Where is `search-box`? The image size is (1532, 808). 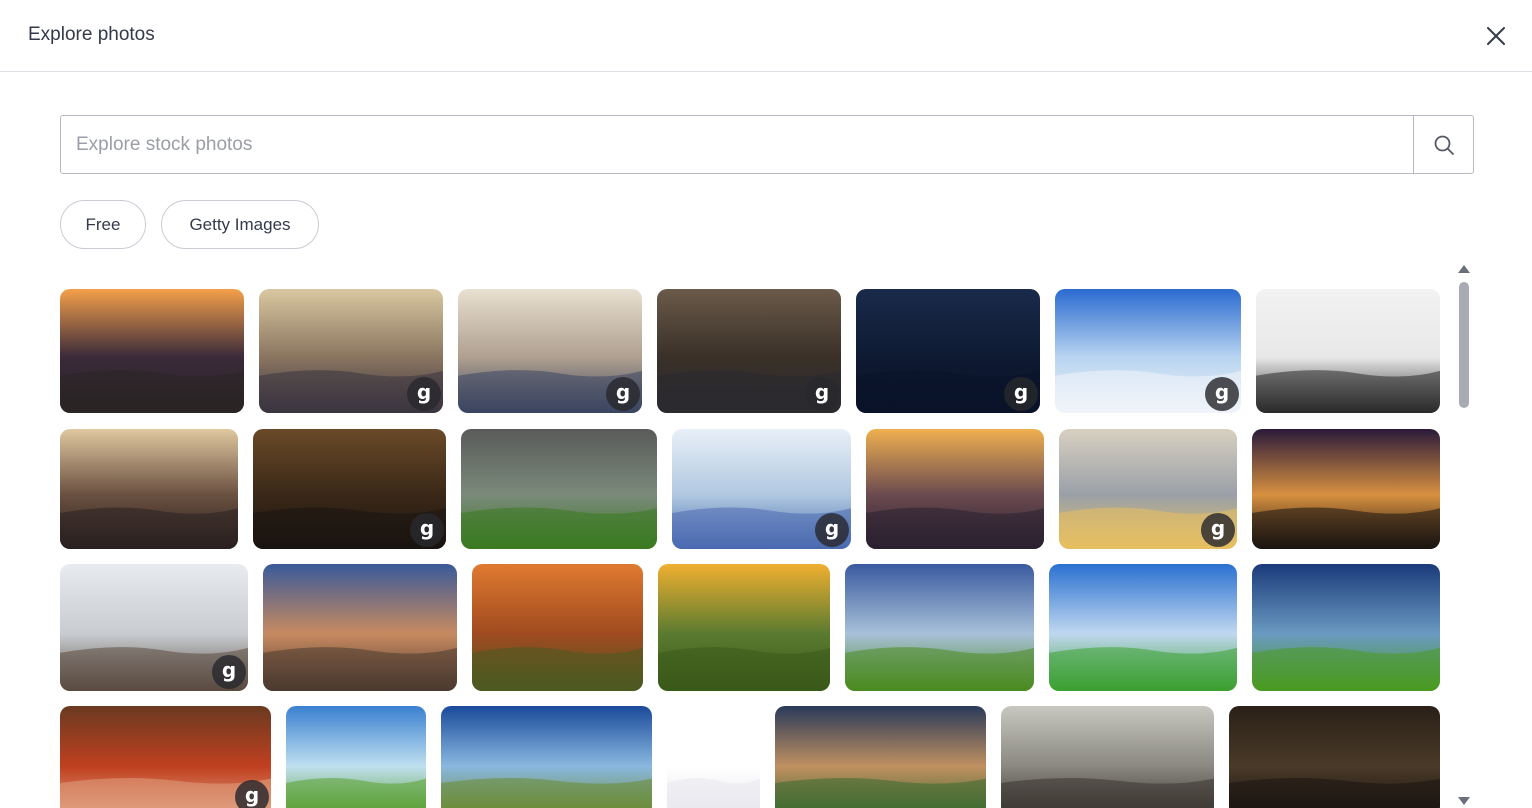 search-box is located at coordinates (767, 144).